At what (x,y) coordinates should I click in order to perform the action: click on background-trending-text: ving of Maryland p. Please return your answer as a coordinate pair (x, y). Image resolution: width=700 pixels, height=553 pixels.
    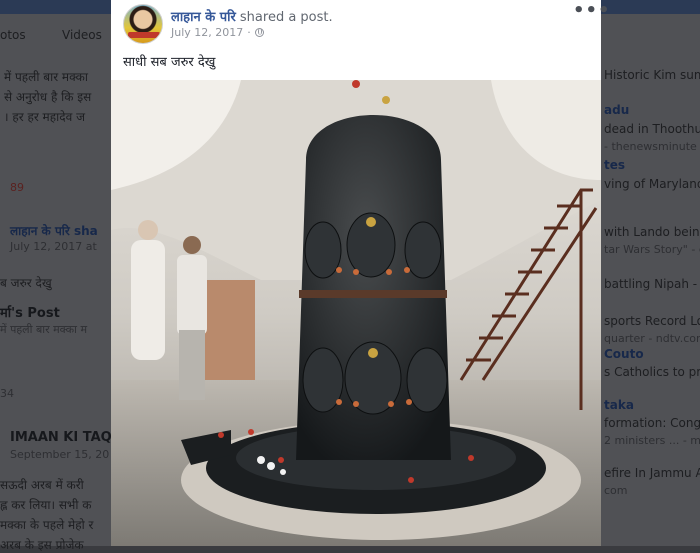
    Looking at the image, I should click on (652, 184).